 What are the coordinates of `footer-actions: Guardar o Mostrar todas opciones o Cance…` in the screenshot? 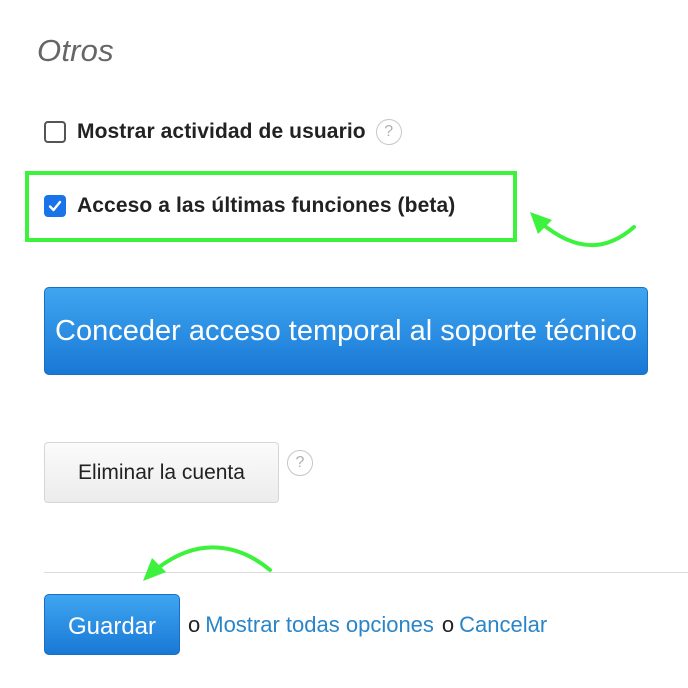 It's located at (295, 624).